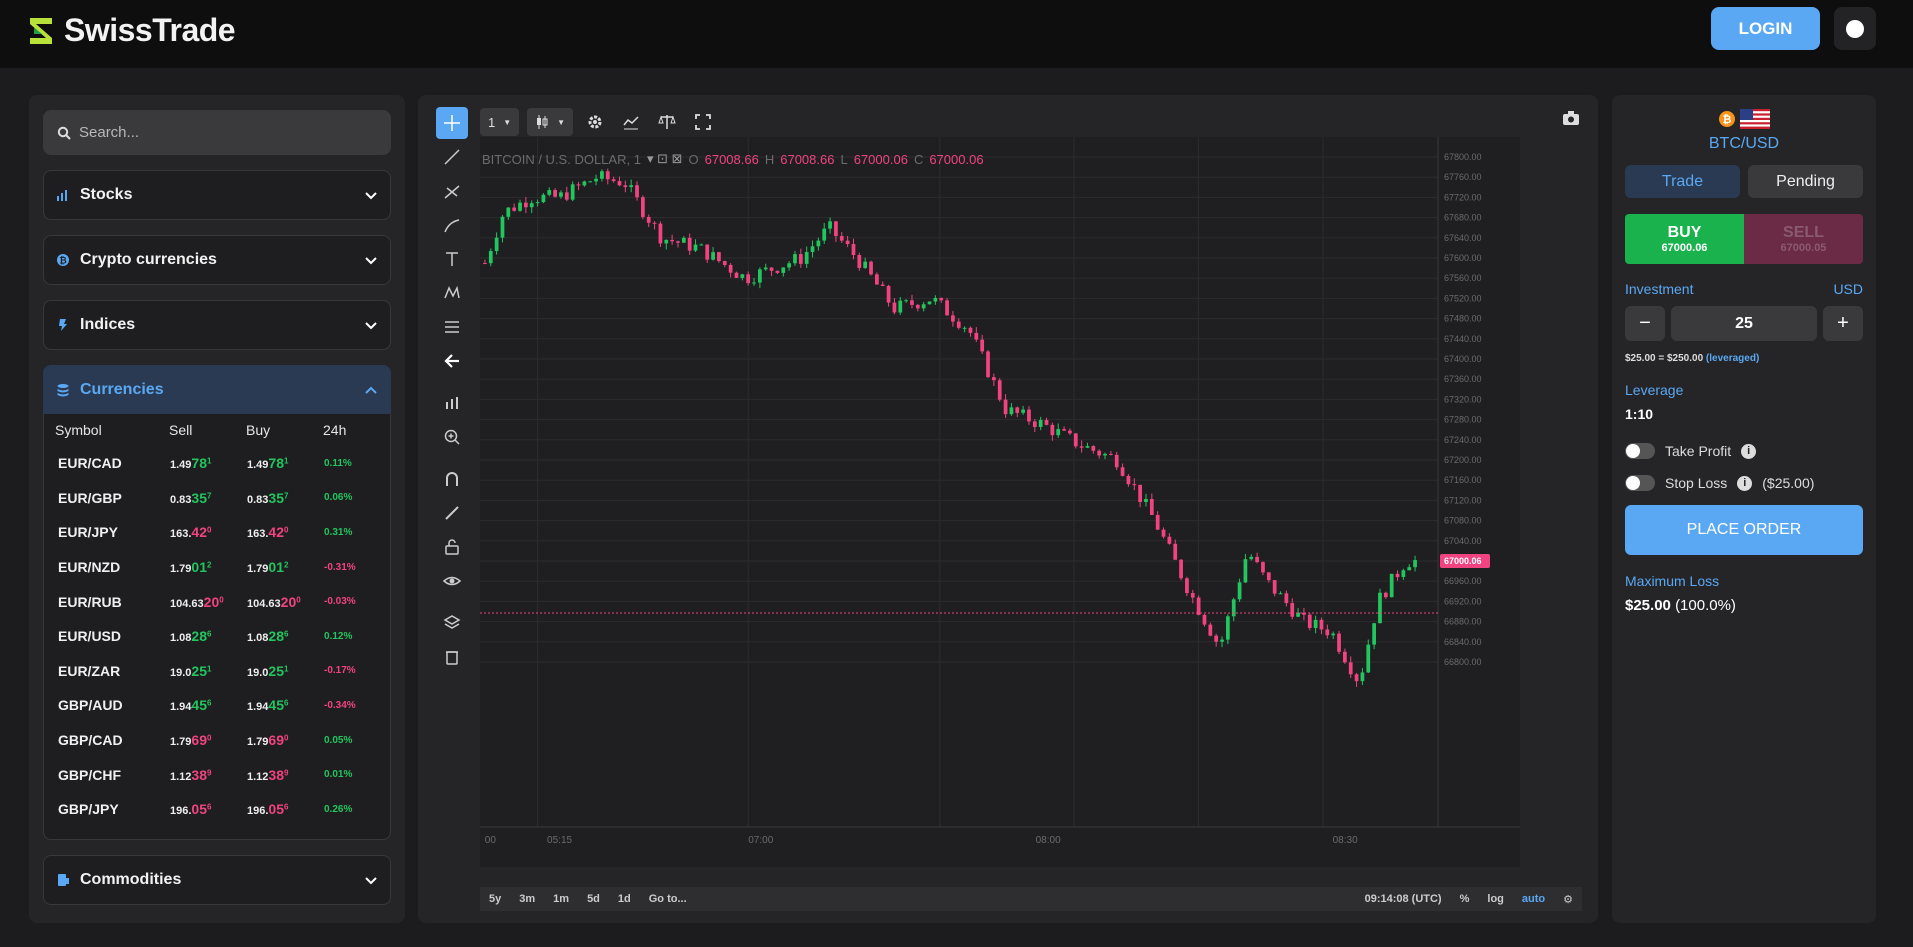 The image size is (1913, 947). I want to click on row-sell: 1.79690, so click(208, 740).